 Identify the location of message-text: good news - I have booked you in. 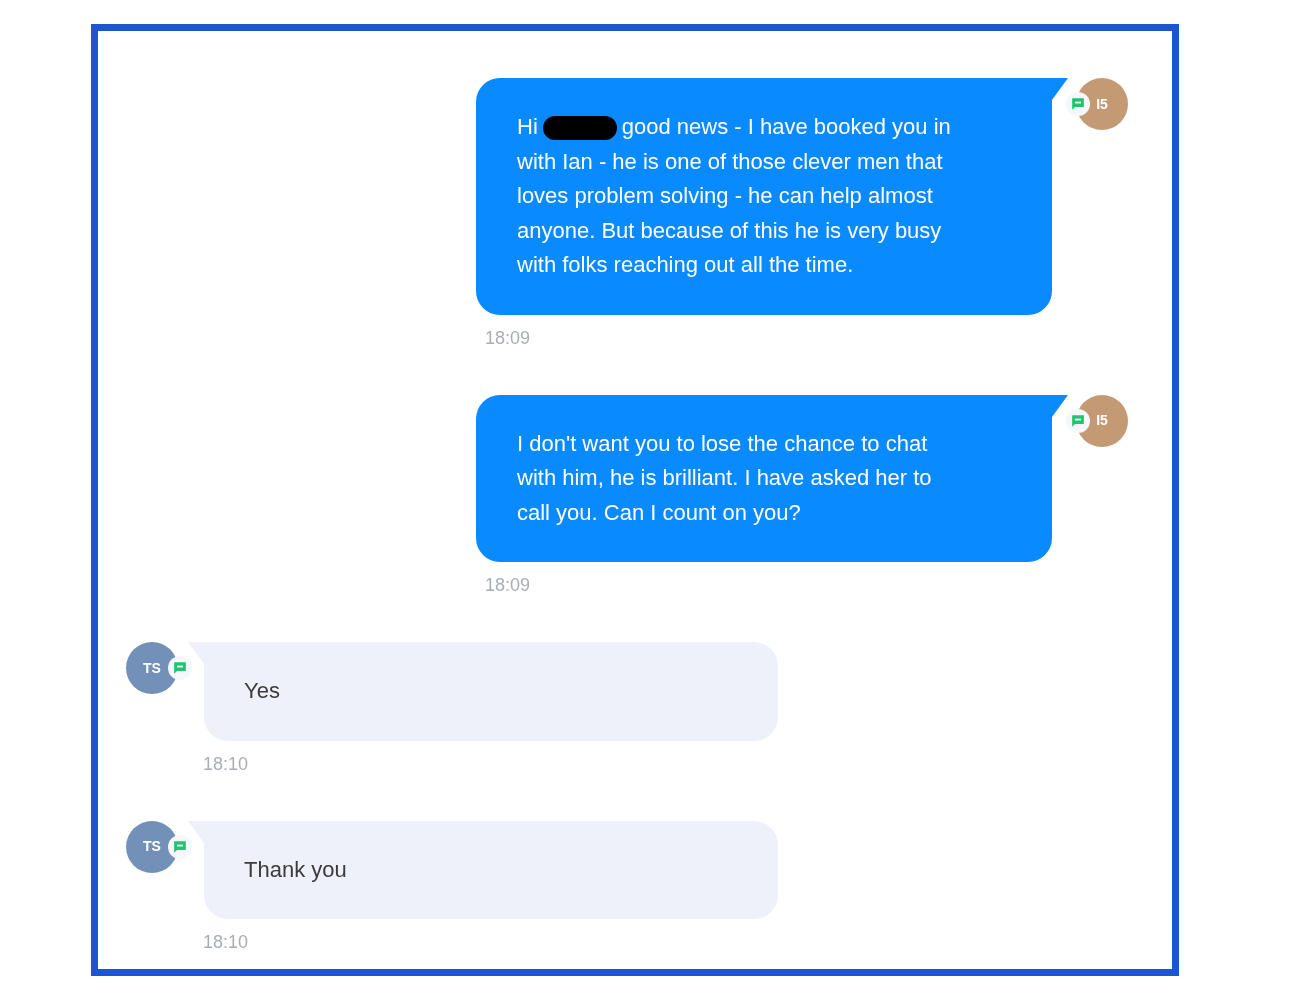
(786, 127).